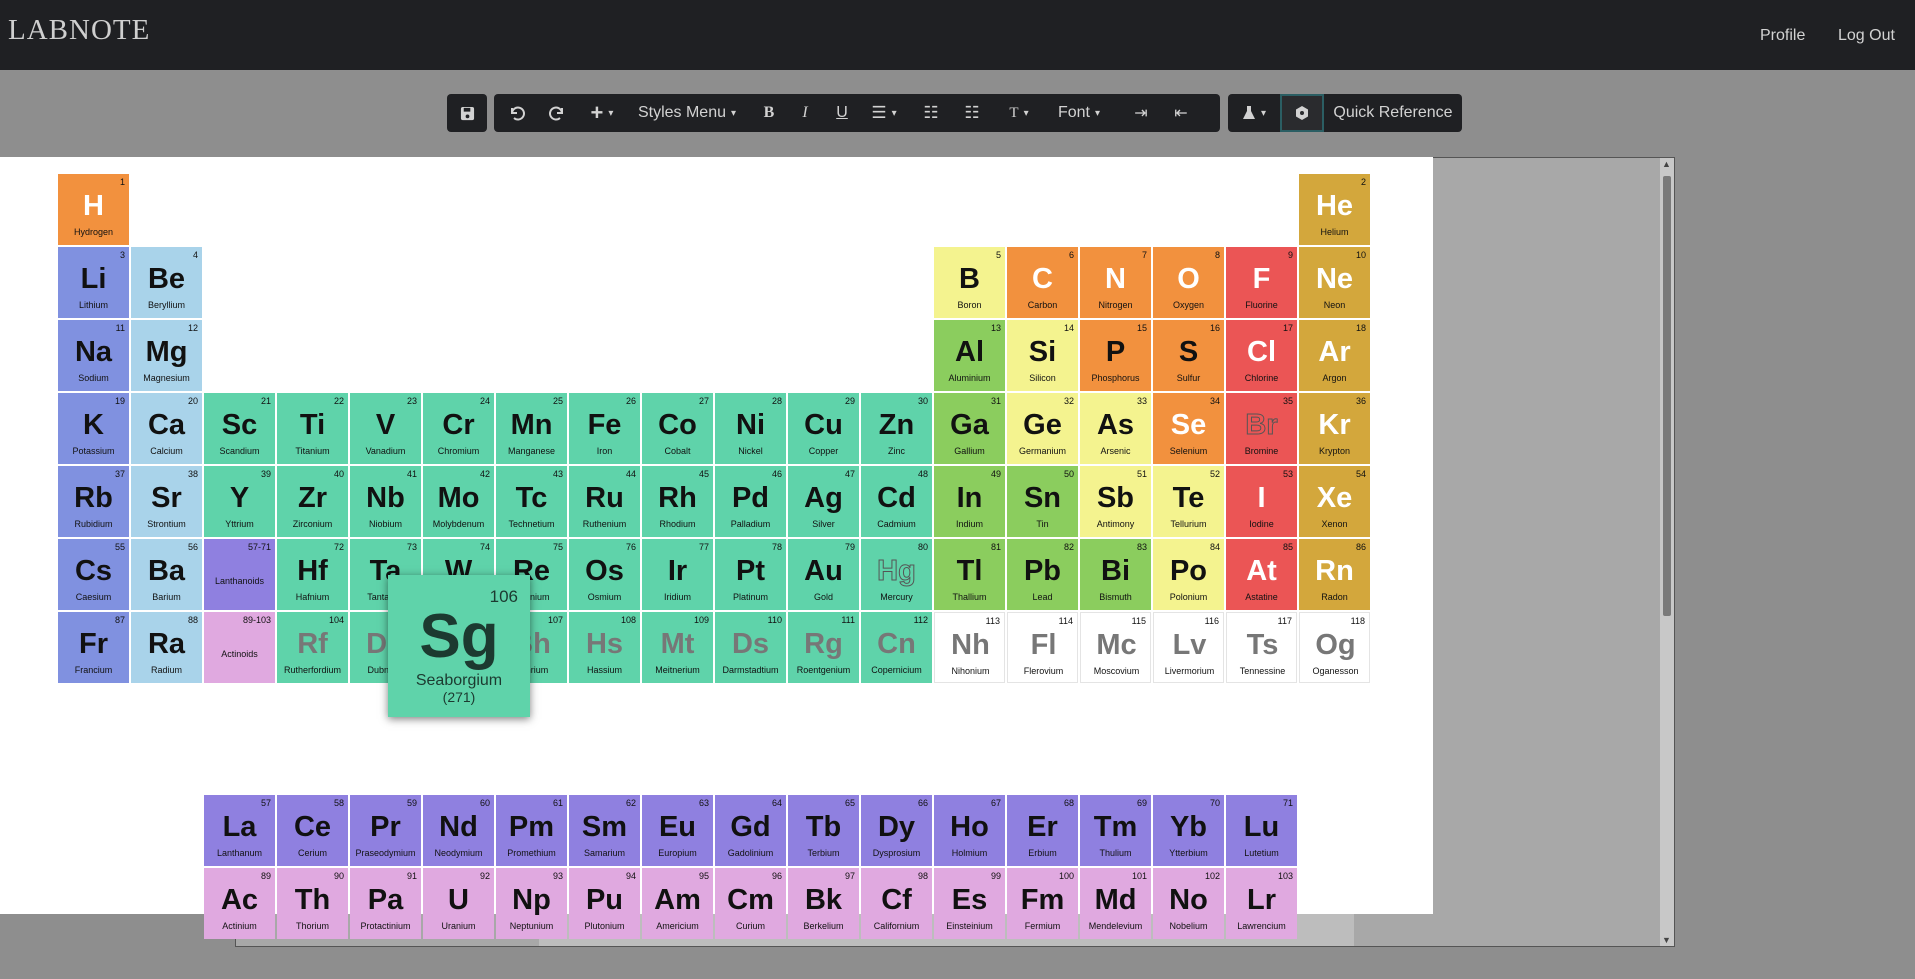 Image resolution: width=1915 pixels, height=979 pixels. I want to click on group-cell-actinoids: 89-103 Actinoids, so click(239, 647).